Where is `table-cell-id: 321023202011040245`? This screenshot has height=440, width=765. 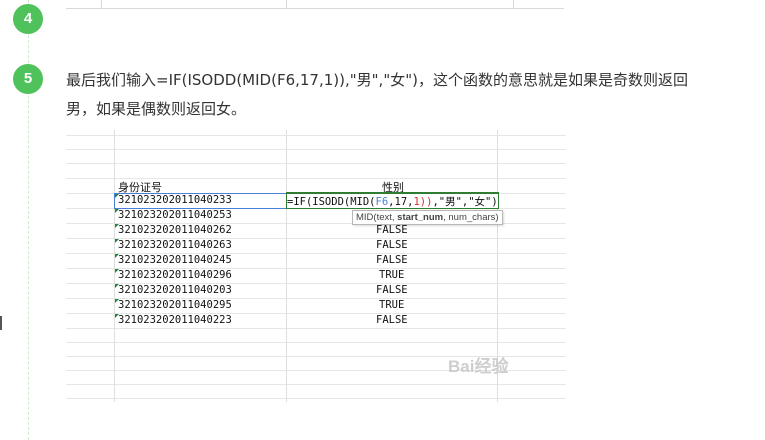
table-cell-id: 321023202011040245 is located at coordinates (175, 260).